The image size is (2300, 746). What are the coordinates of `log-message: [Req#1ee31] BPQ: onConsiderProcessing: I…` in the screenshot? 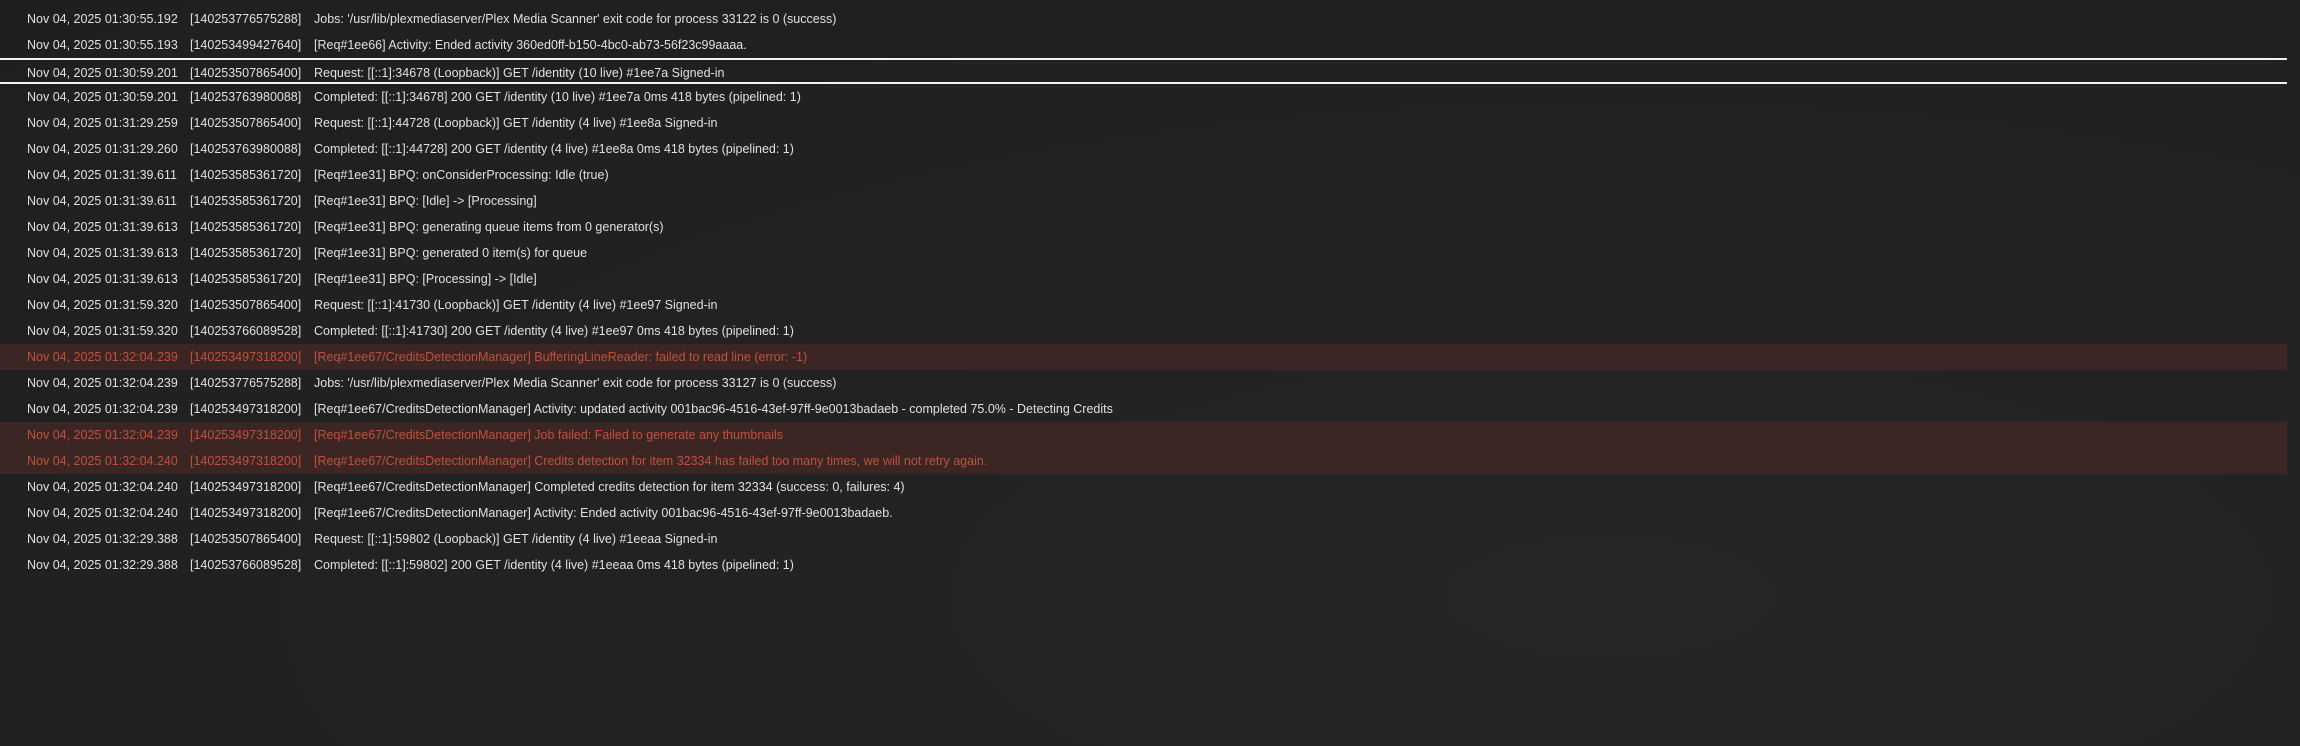 It's located at (461, 175).